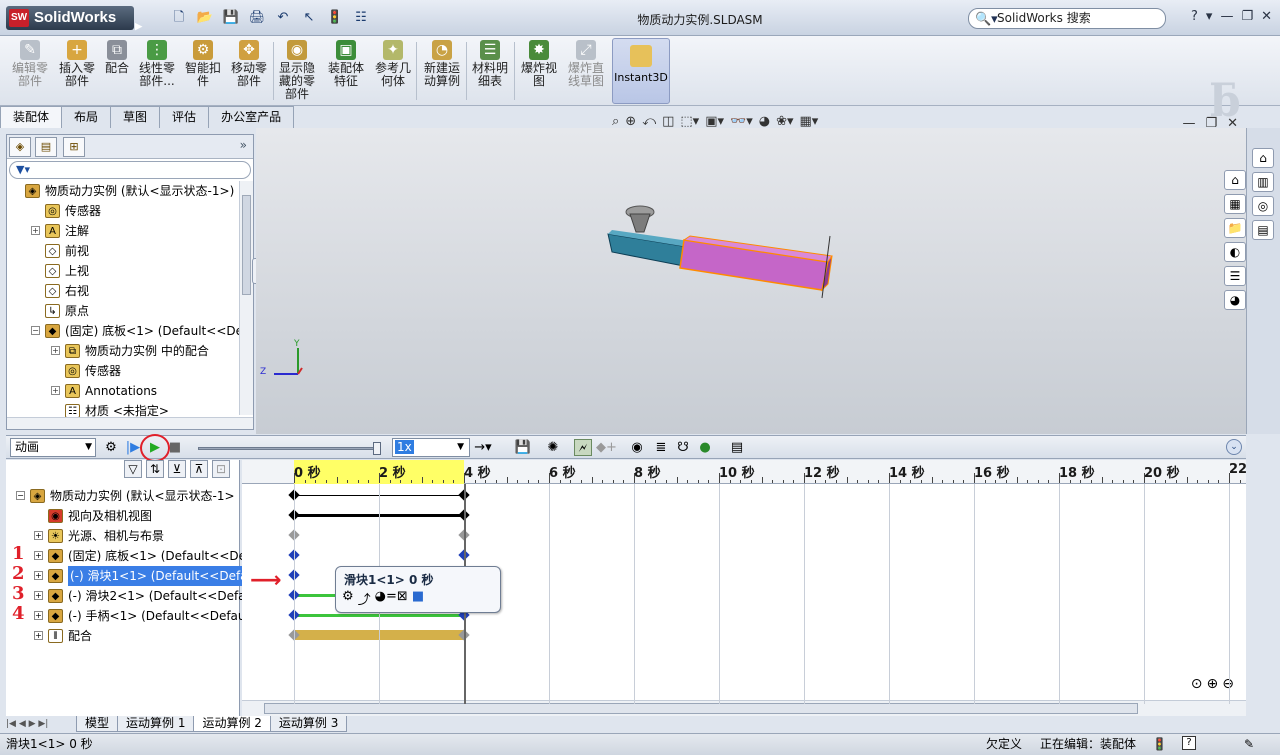 This screenshot has width=1280, height=755. What do you see at coordinates (1213, 684) in the screenshot?
I see `zoom-in-icon: ⊕` at bounding box center [1213, 684].